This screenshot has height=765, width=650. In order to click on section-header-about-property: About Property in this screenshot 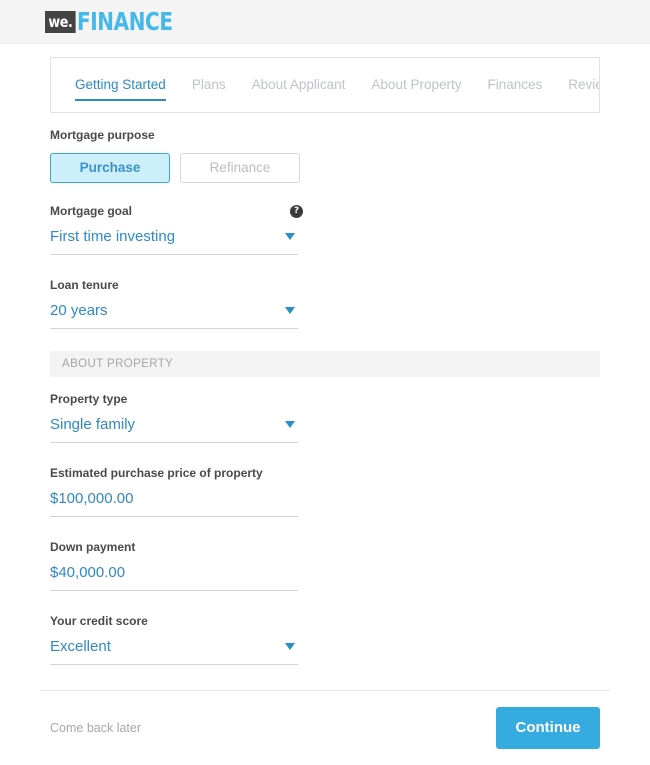, I will do `click(325, 364)`.